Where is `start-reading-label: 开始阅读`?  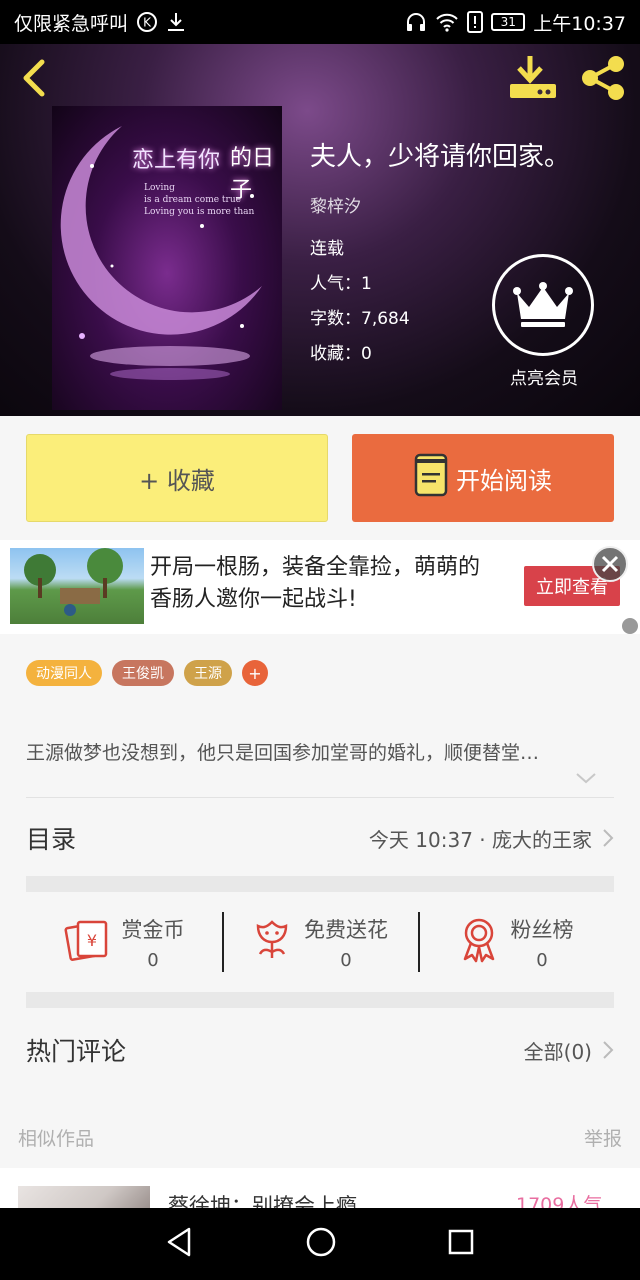
start-reading-label: 开始阅读 is located at coordinates (504, 480).